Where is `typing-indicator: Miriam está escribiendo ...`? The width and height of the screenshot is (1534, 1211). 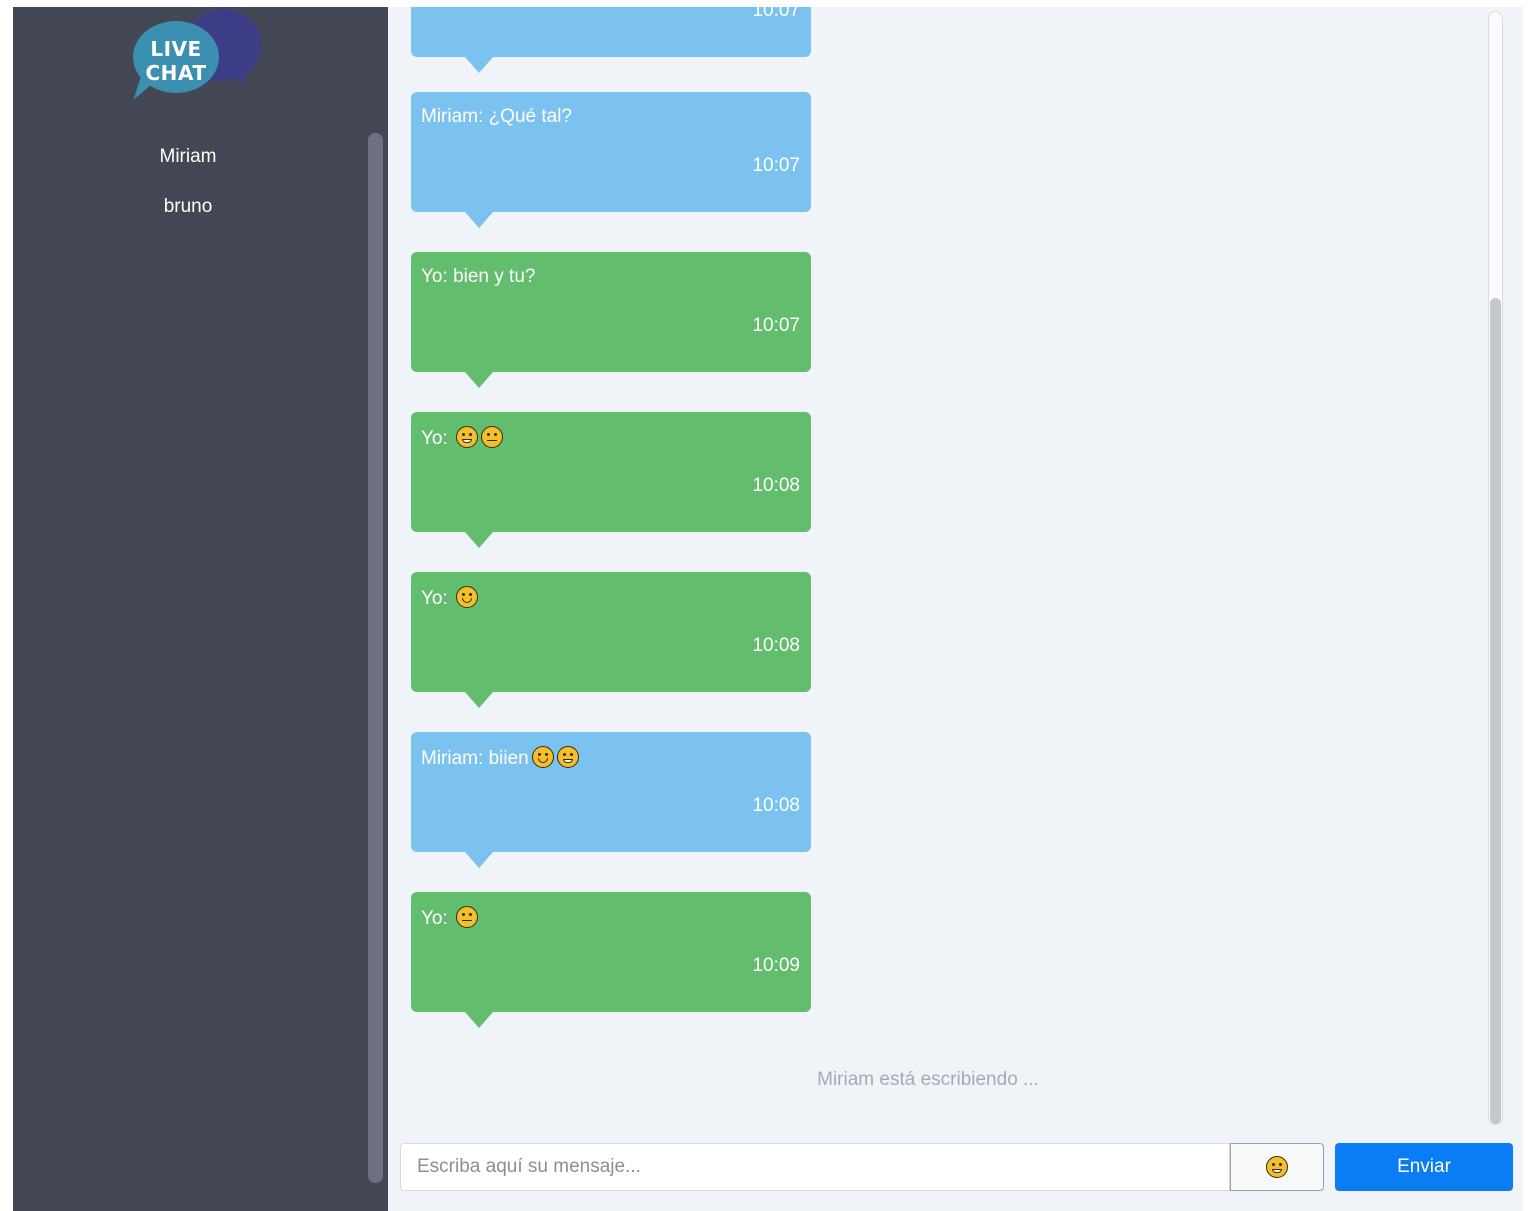 typing-indicator: Miriam está escribiendo ... is located at coordinates (928, 1079).